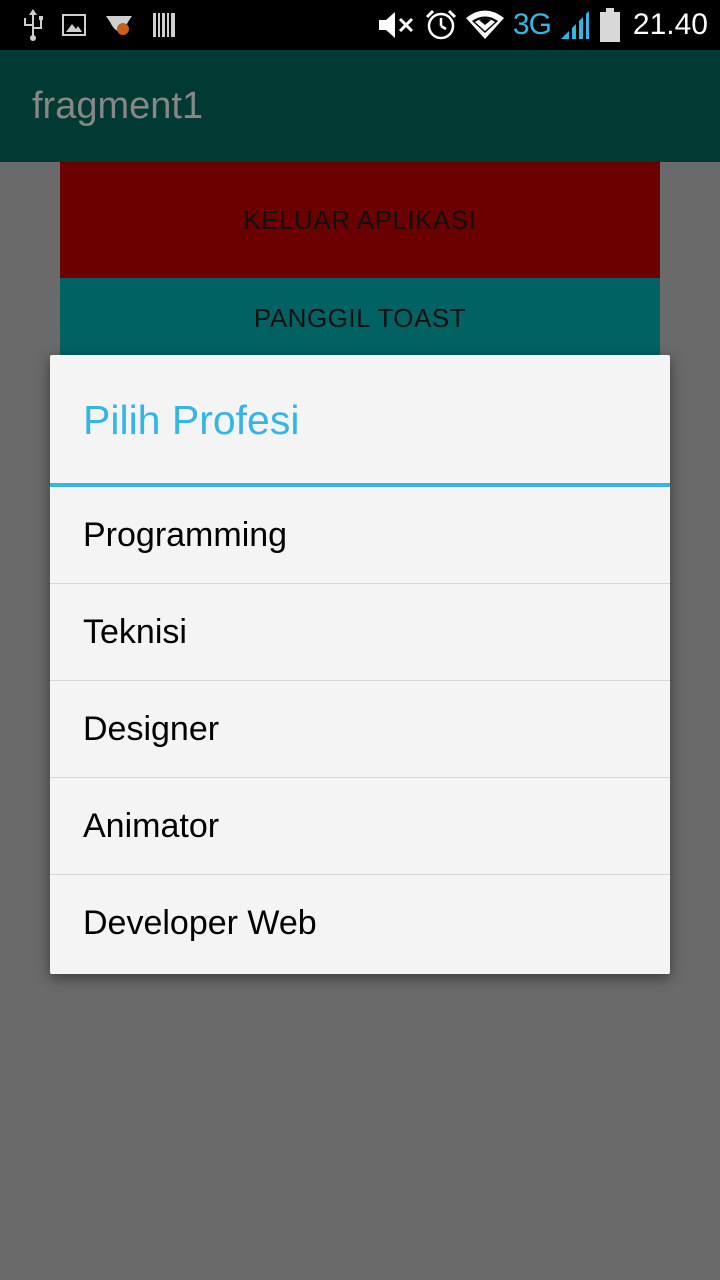  Describe the element at coordinates (360, 318) in the screenshot. I see `show-toast-button: PANGGIL TOAST` at that location.